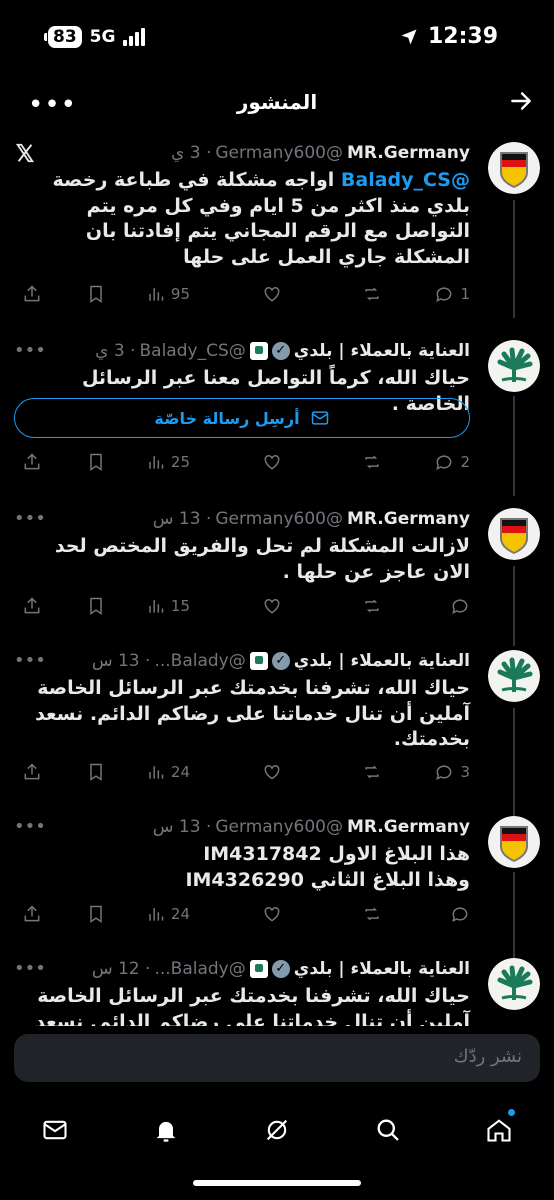 This screenshot has width=554, height=1200. I want to click on verified-badge-icon: ✓, so click(280, 969).